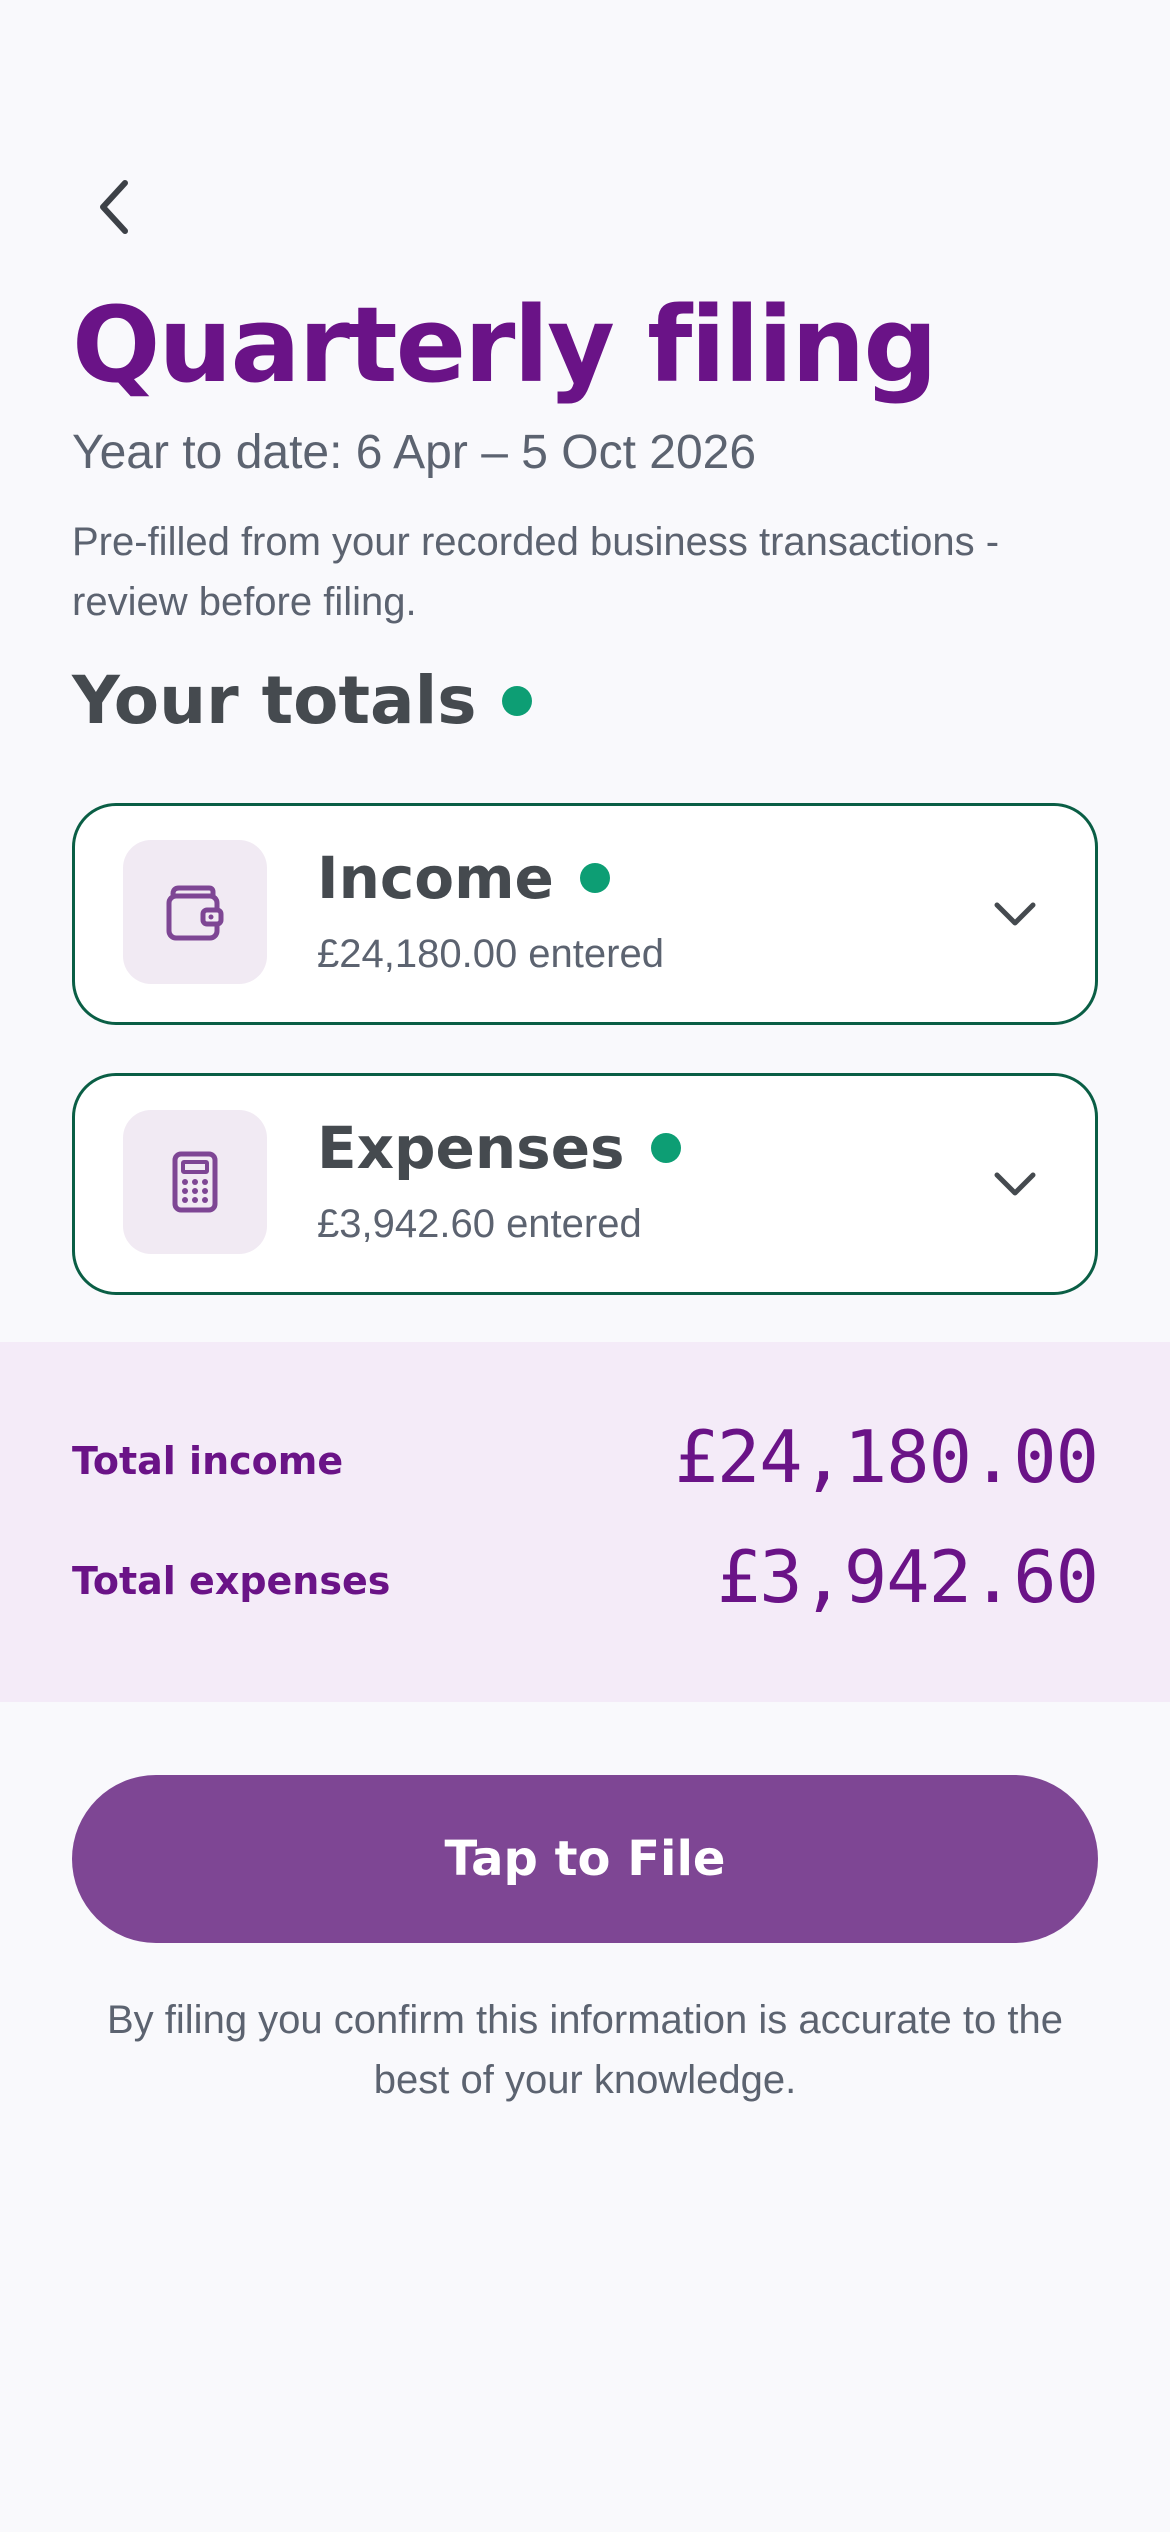 This screenshot has height=2532, width=1170. I want to click on total-expenses-label: Total expenses, so click(231, 1581).